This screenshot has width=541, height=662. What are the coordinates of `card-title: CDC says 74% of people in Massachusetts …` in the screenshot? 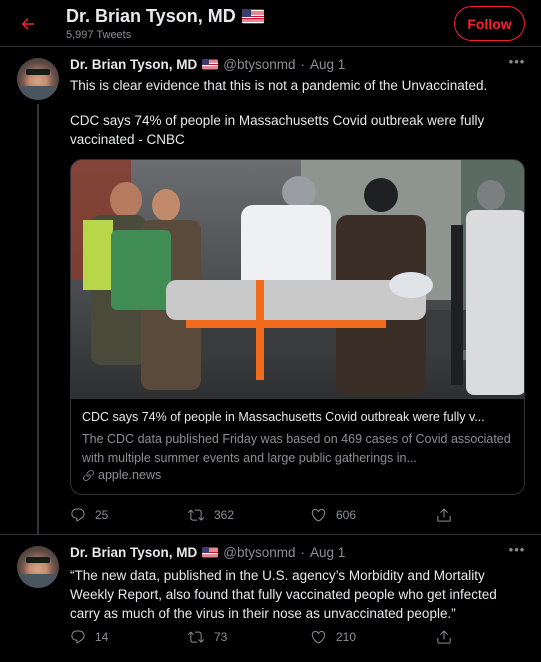 It's located at (298, 417).